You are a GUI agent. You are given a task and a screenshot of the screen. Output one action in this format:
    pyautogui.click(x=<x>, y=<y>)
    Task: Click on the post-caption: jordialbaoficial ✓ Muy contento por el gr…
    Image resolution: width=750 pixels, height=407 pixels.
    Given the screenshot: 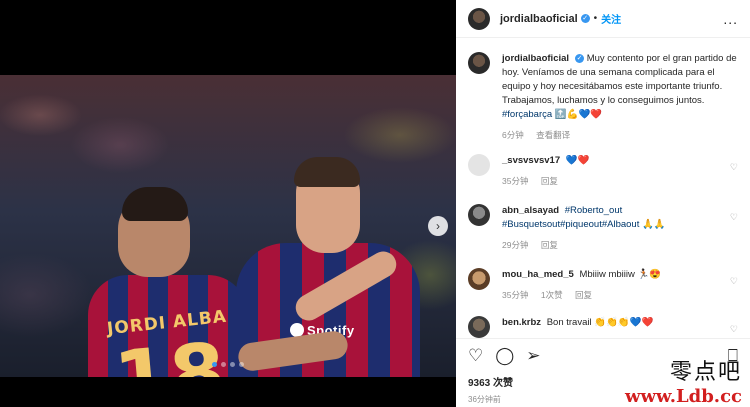 What is the action you would take?
    pyautogui.click(x=603, y=97)
    